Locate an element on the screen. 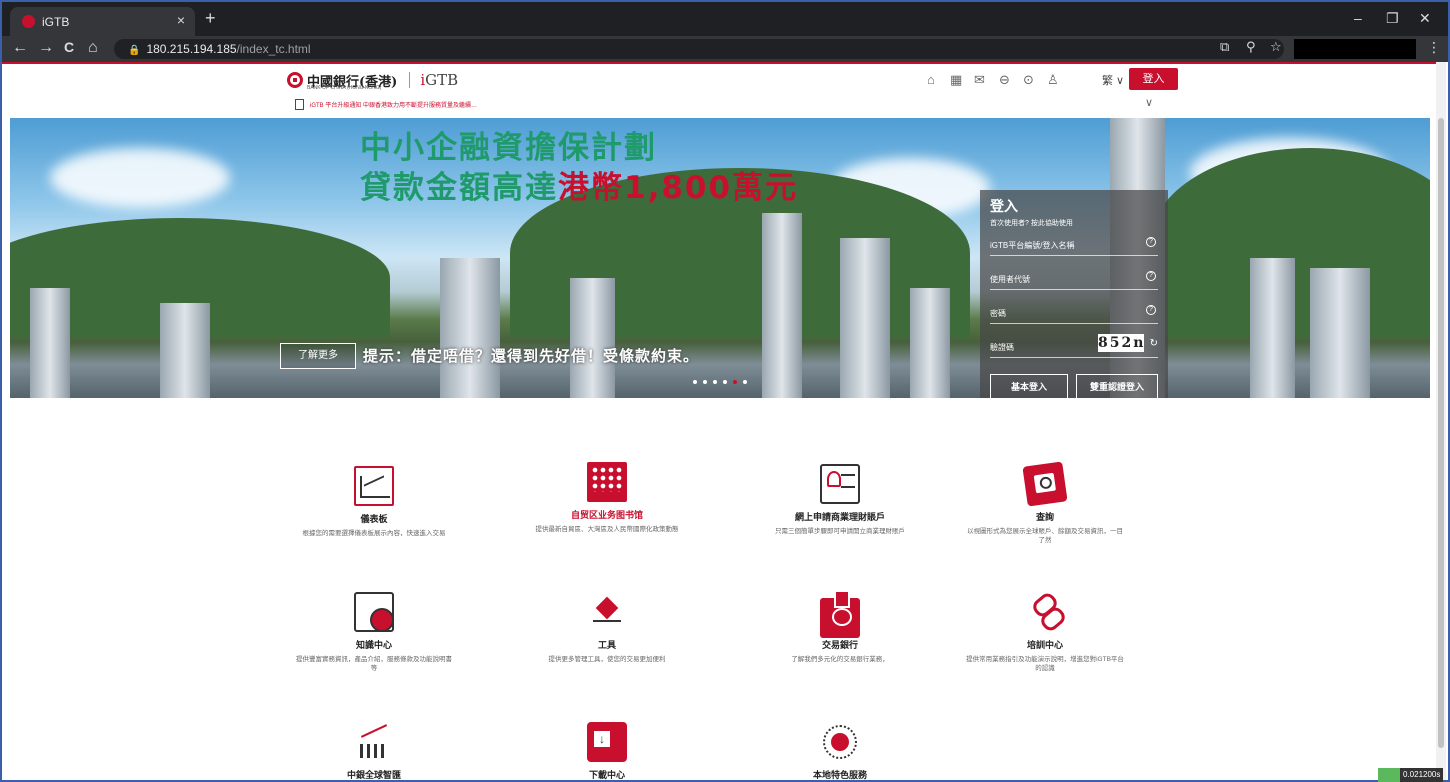 The height and width of the screenshot is (782, 1450). forward-icon: → is located at coordinates (46, 48).